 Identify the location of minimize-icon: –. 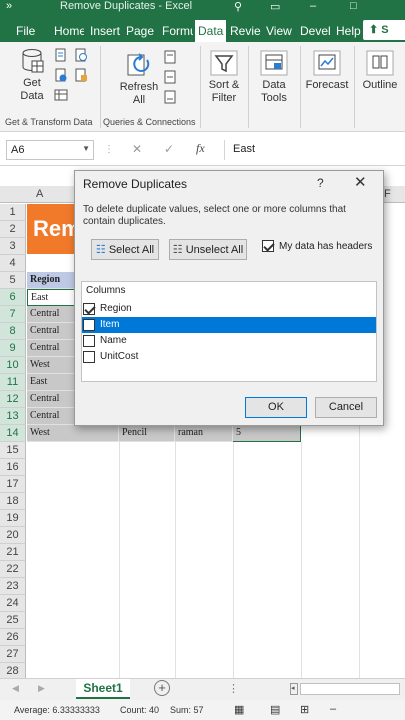
(313, 6).